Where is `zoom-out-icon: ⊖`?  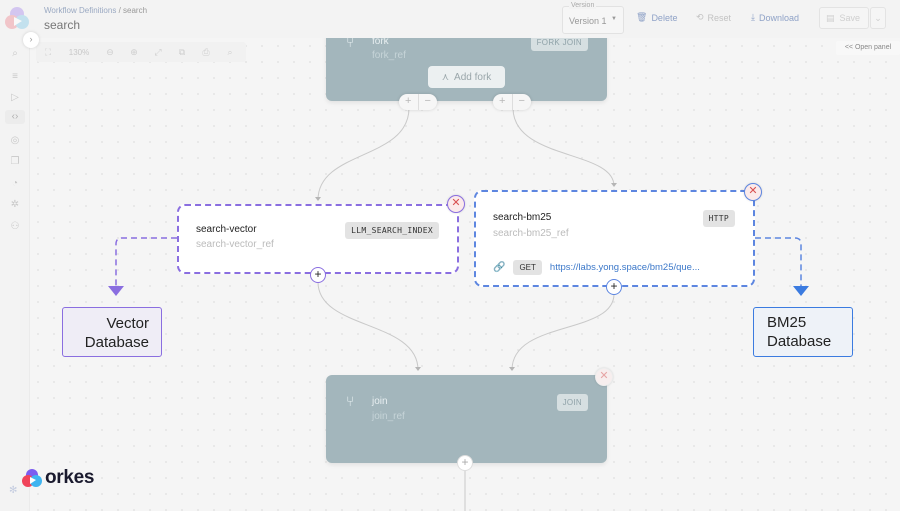
zoom-out-icon: ⊖ is located at coordinates (110, 52).